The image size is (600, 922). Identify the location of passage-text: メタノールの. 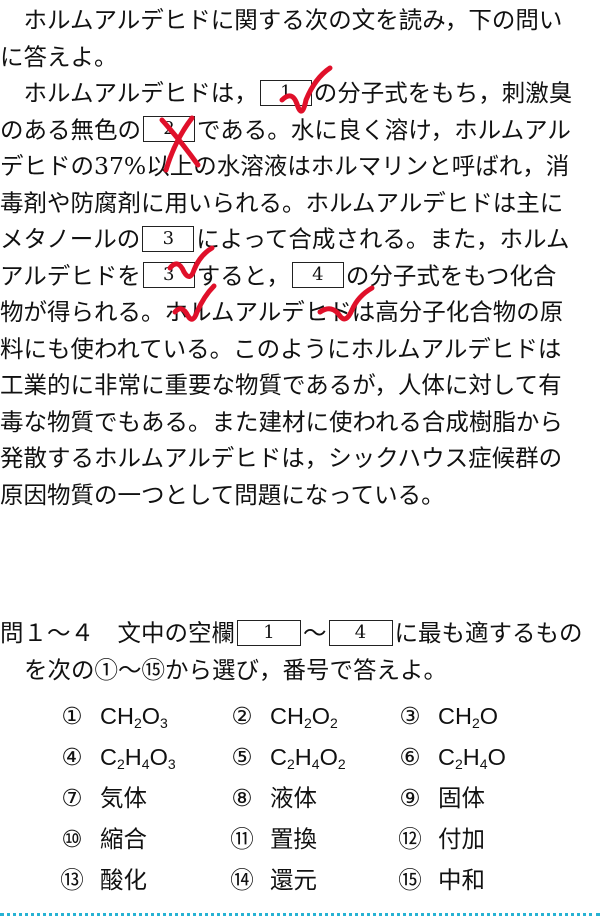
(70, 239).